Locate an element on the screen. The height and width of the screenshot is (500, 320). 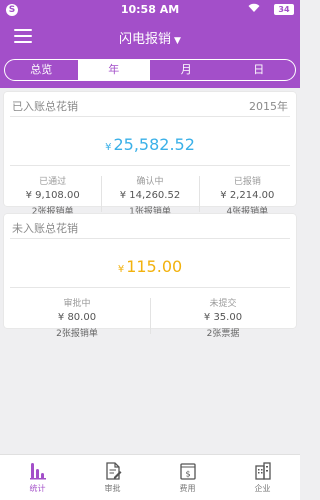
status-bar: S 10:58 AM 34 is located at coordinates (150, 10).